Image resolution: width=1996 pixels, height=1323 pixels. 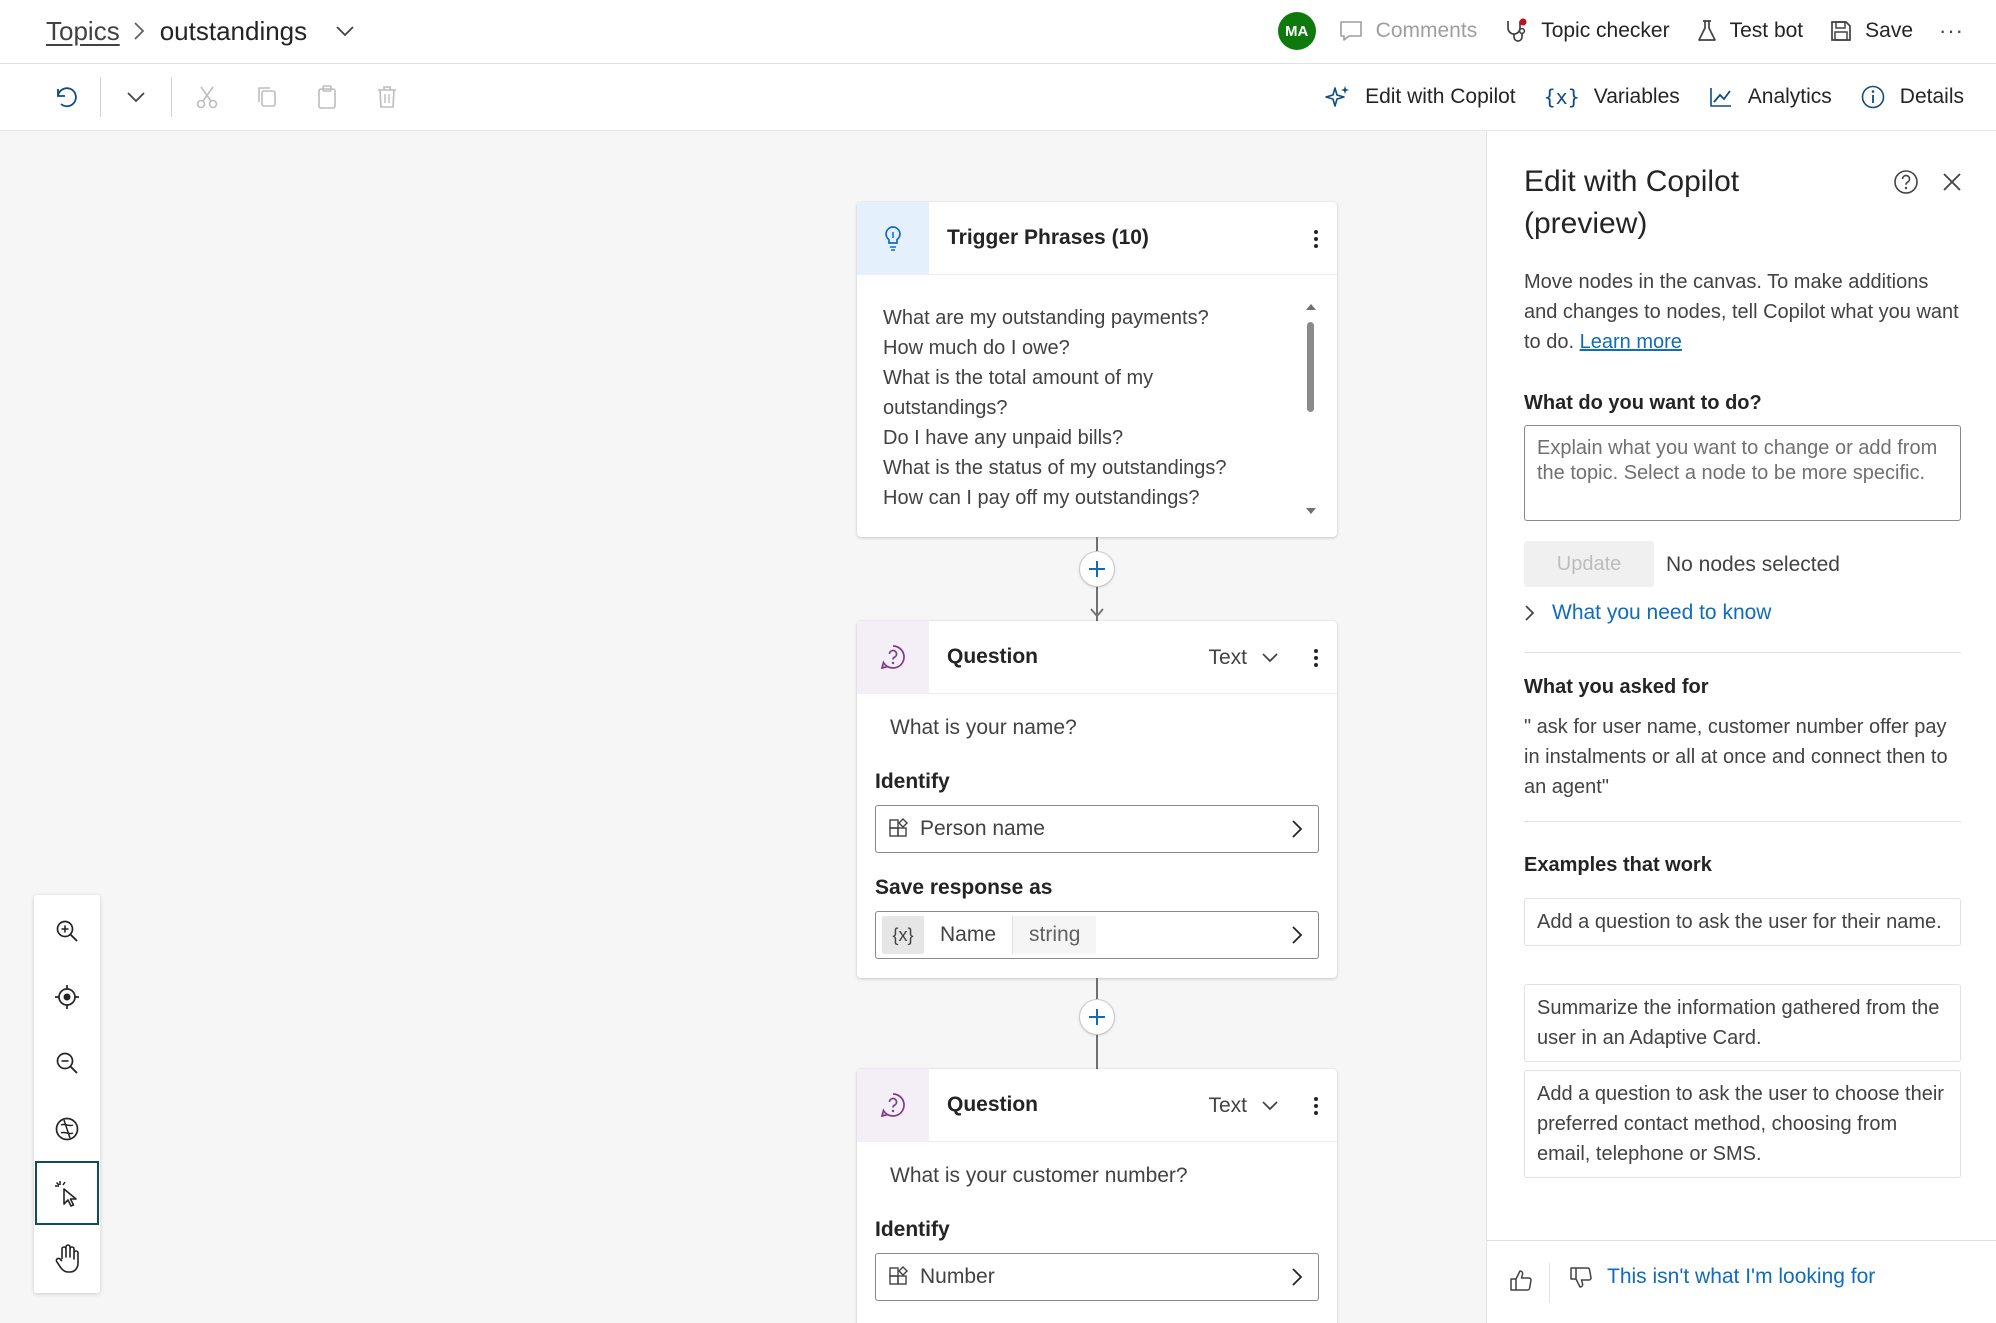 I want to click on question-prompt-text: What is your customer number?, so click(x=1039, y=1176).